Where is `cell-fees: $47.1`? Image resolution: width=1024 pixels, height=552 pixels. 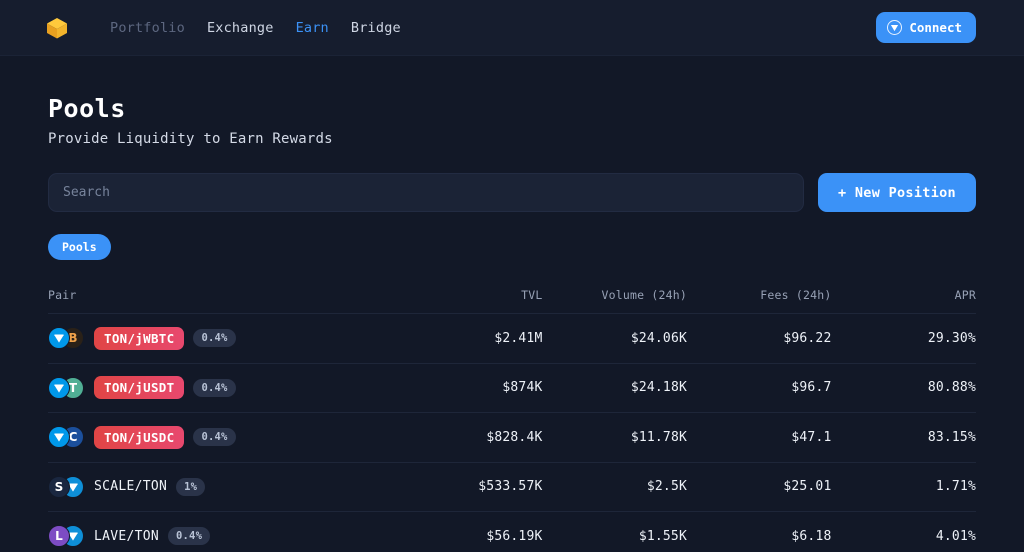
cell-fees: $47.1 is located at coordinates (811, 437).